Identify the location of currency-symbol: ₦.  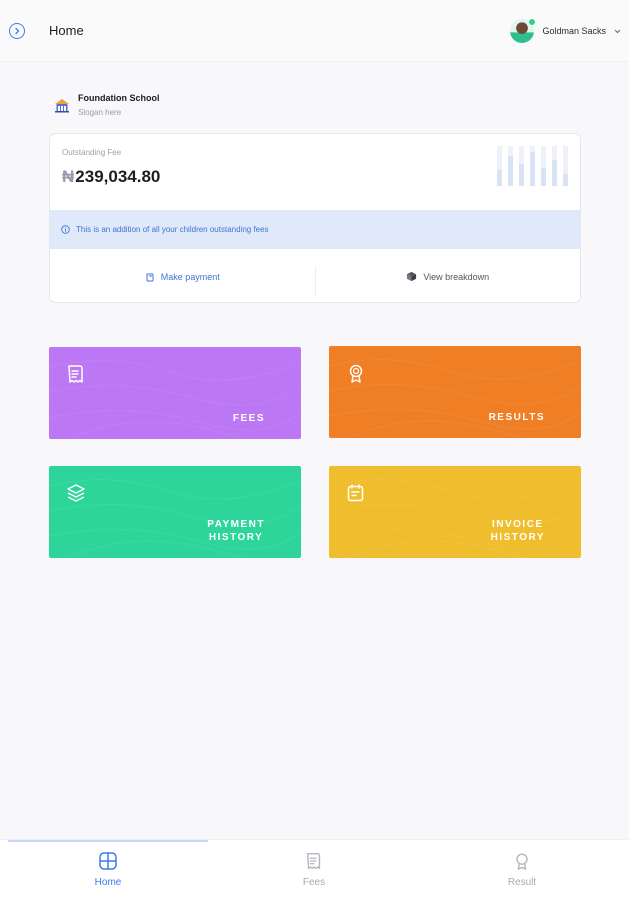
(68, 176).